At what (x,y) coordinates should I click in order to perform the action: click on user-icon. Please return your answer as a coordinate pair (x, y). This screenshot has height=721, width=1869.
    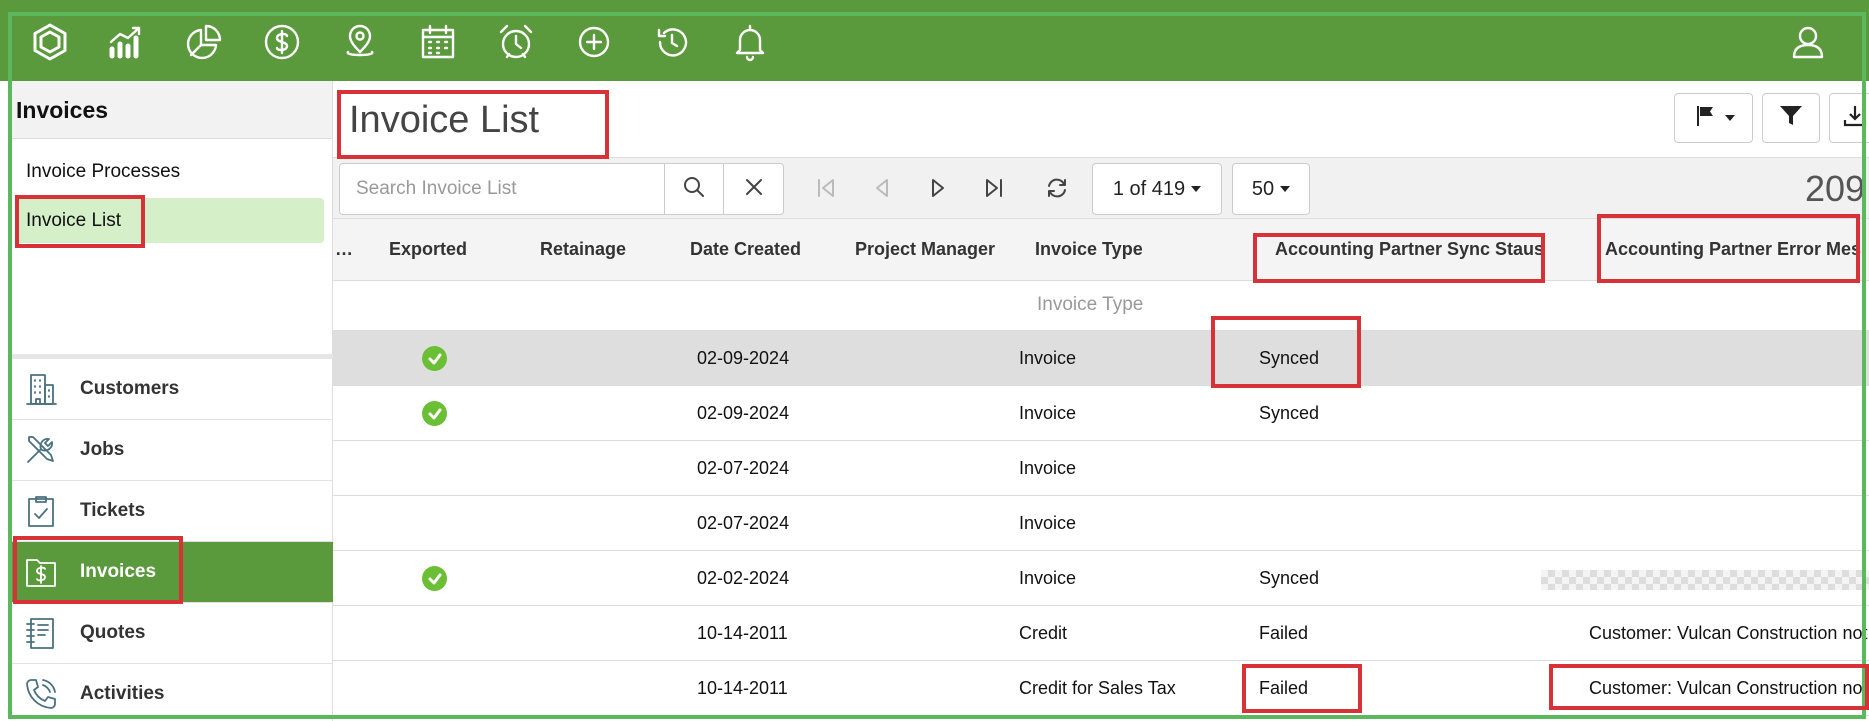
    Looking at the image, I should click on (1808, 42).